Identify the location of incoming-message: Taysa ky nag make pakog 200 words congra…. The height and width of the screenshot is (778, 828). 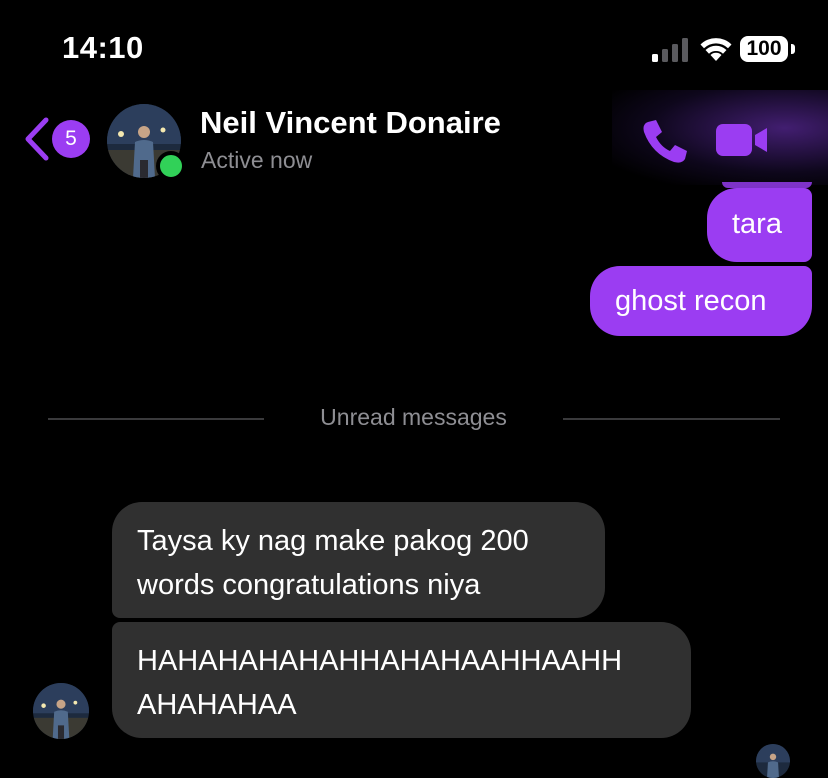
(358, 560).